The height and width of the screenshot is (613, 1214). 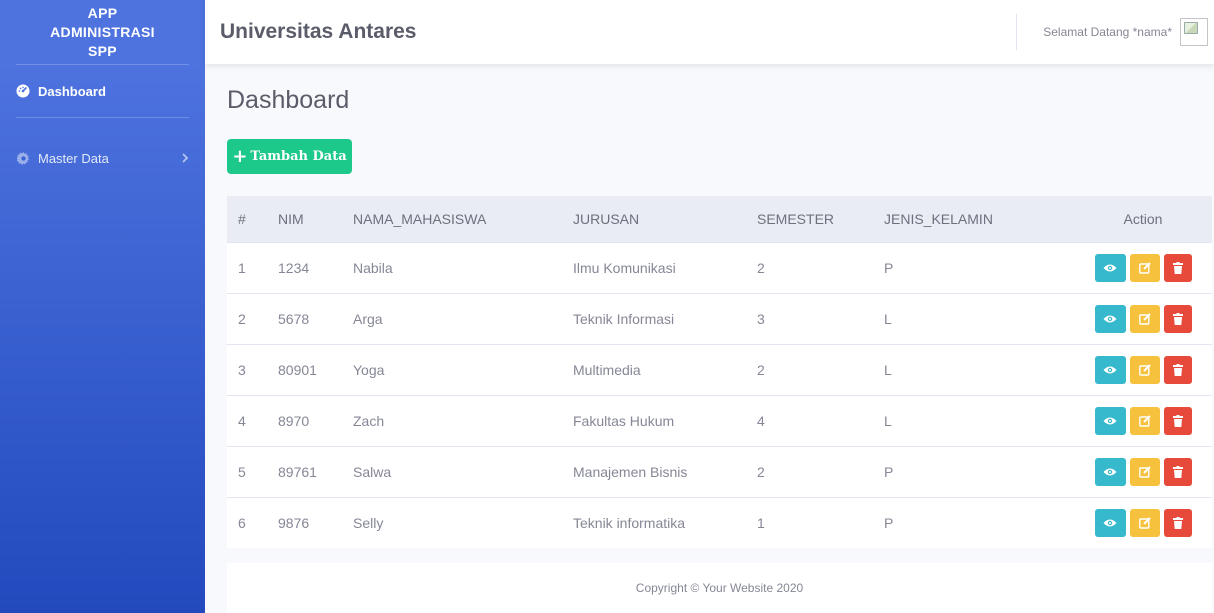 What do you see at coordinates (288, 100) in the screenshot?
I see `page-title: Dashboard` at bounding box center [288, 100].